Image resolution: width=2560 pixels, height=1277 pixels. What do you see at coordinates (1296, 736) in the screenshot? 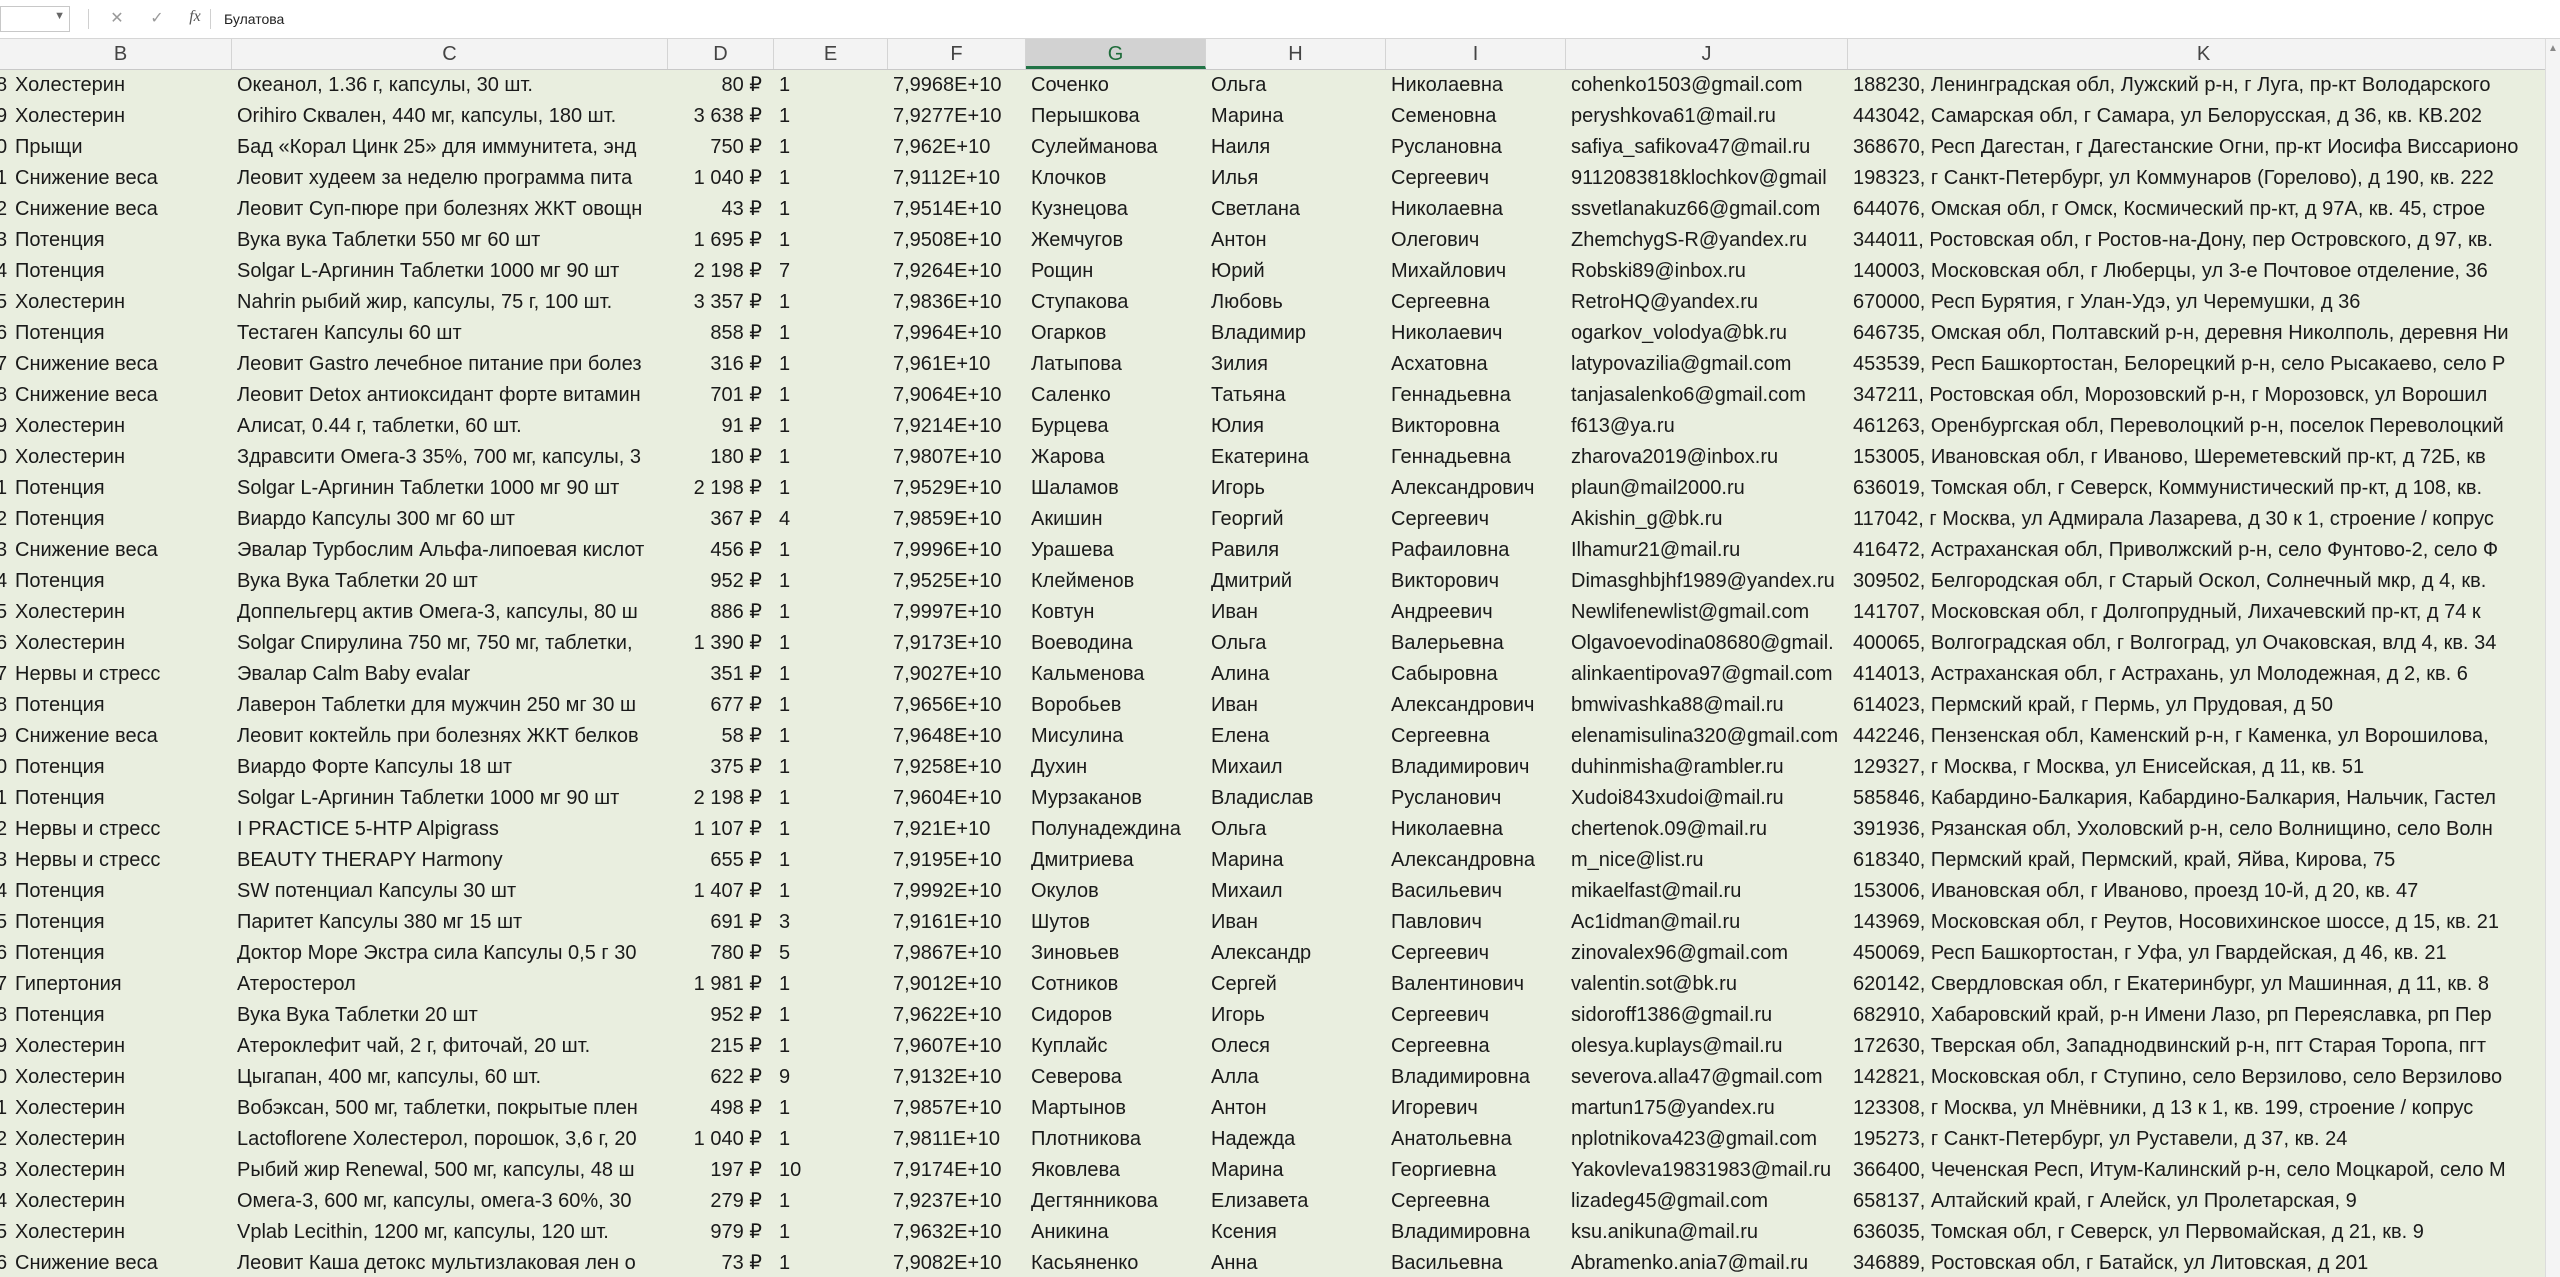
I see `cell: Елена` at bounding box center [1296, 736].